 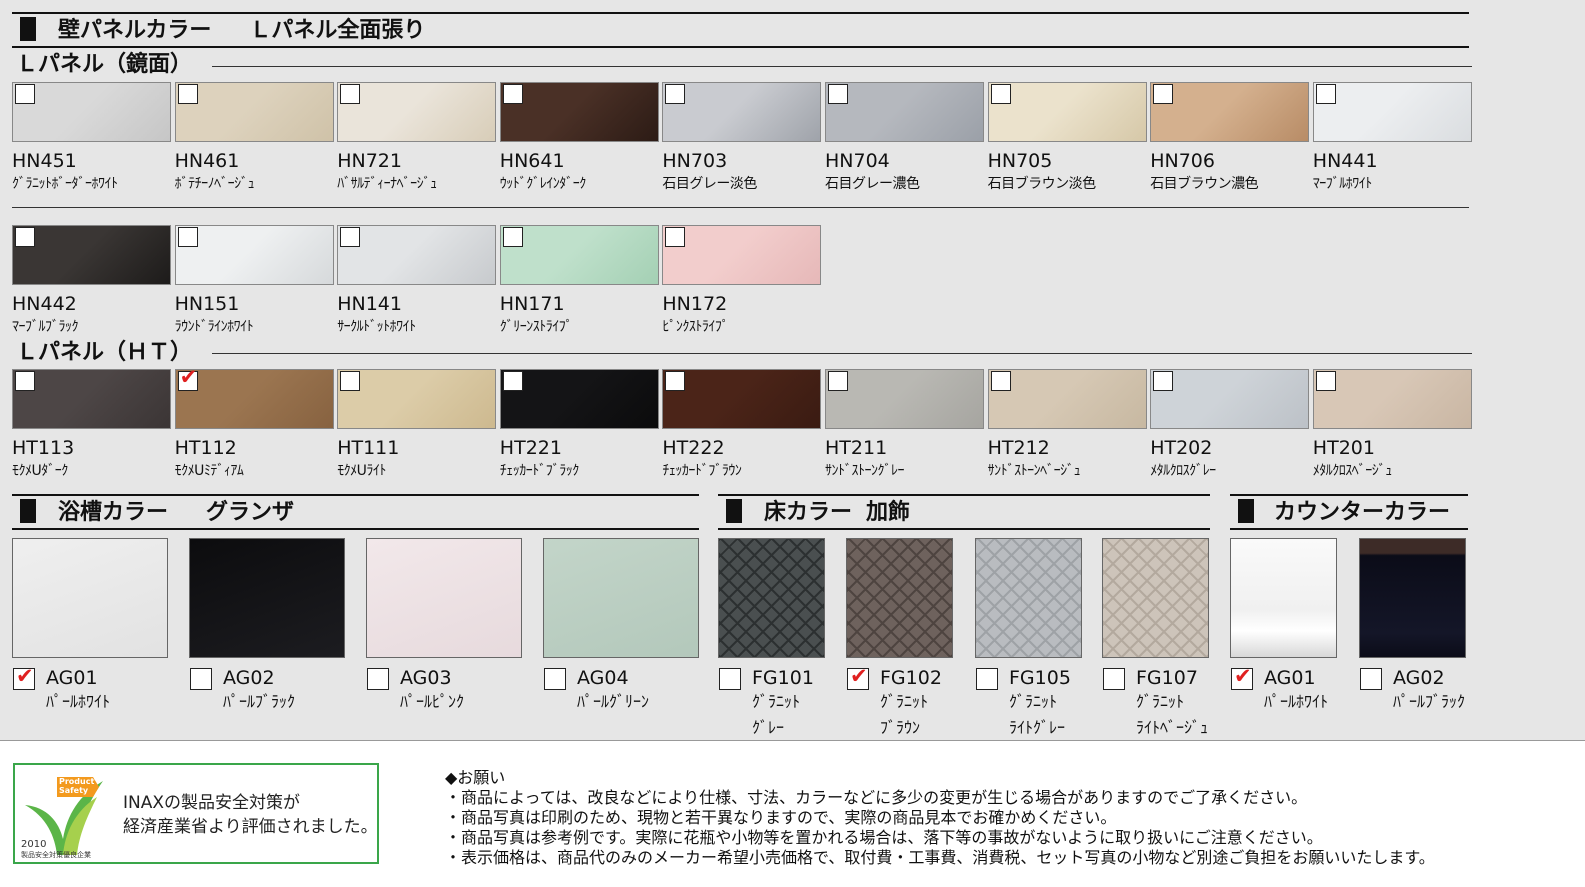 I want to click on color-code: HT211, so click(x=856, y=448).